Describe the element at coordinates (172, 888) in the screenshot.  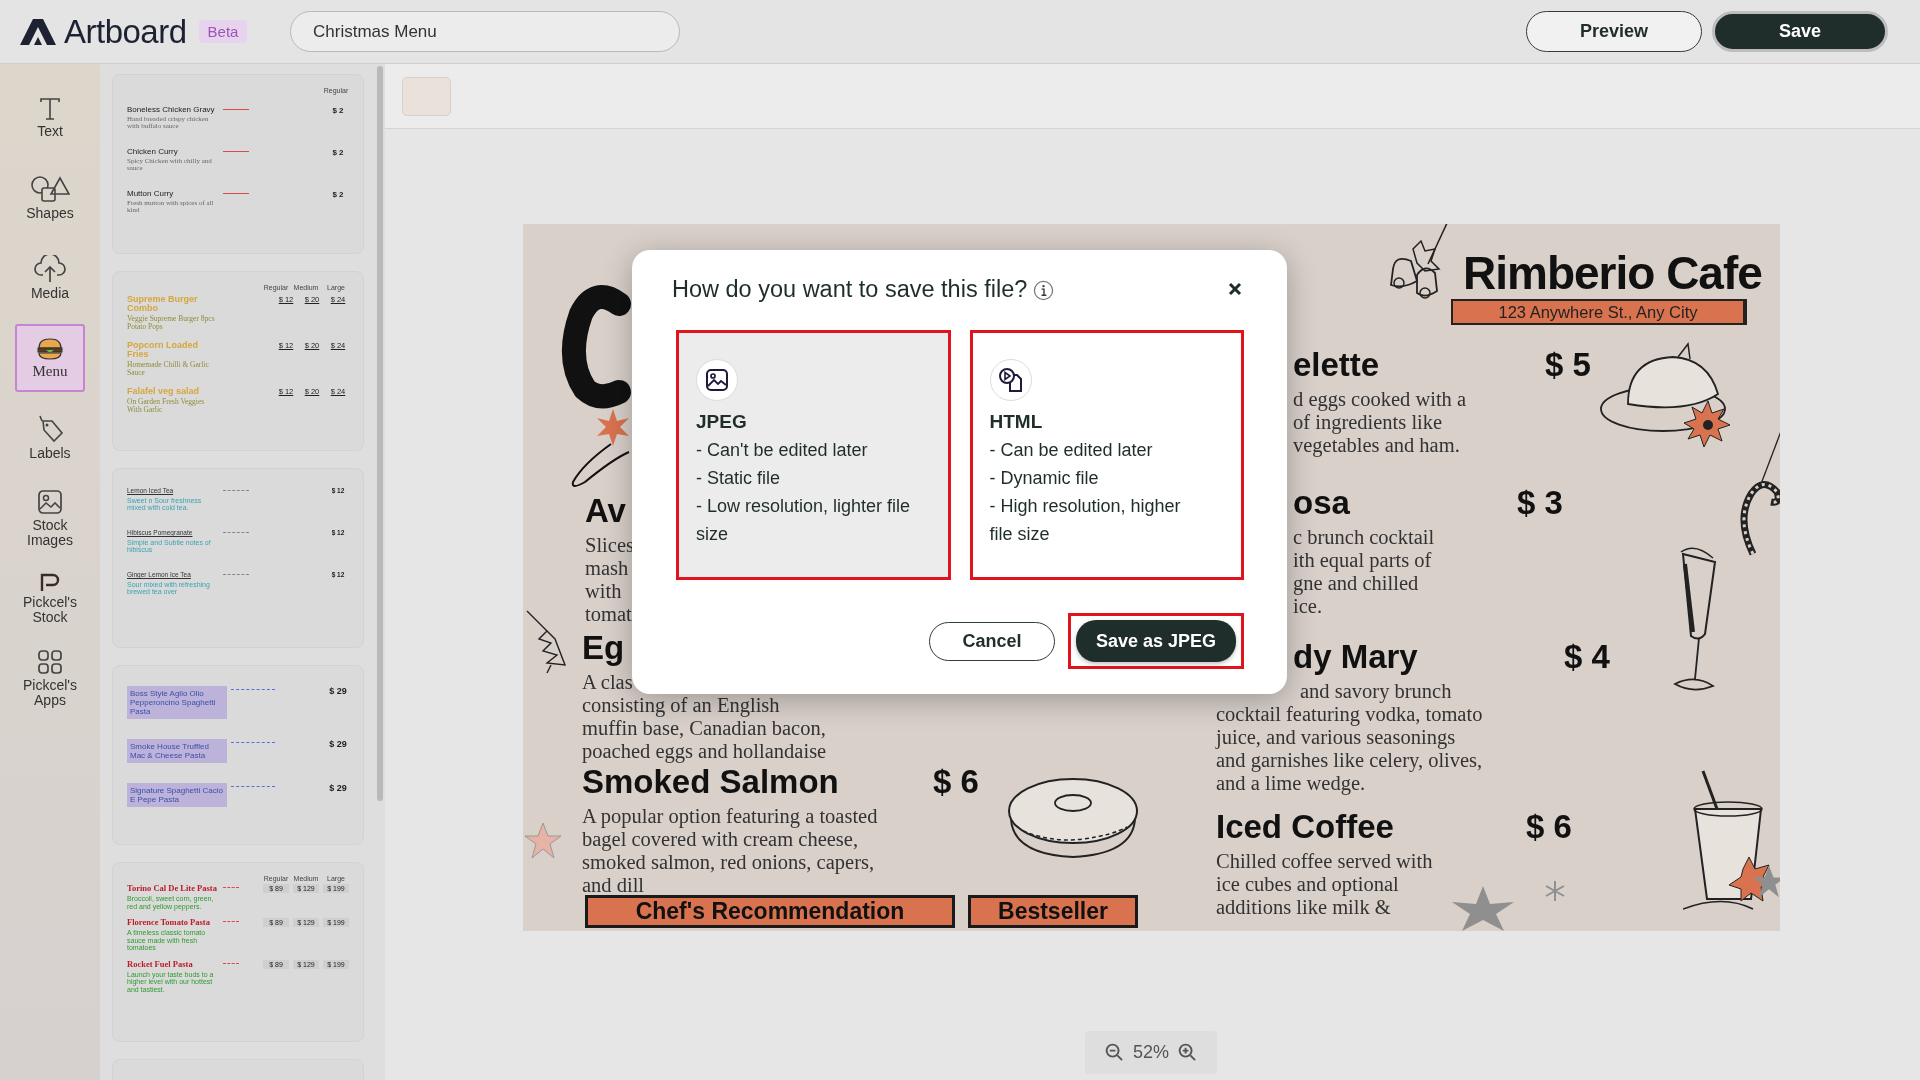
I see `template-item-name: Torino Cal De Lite Pasta` at that location.